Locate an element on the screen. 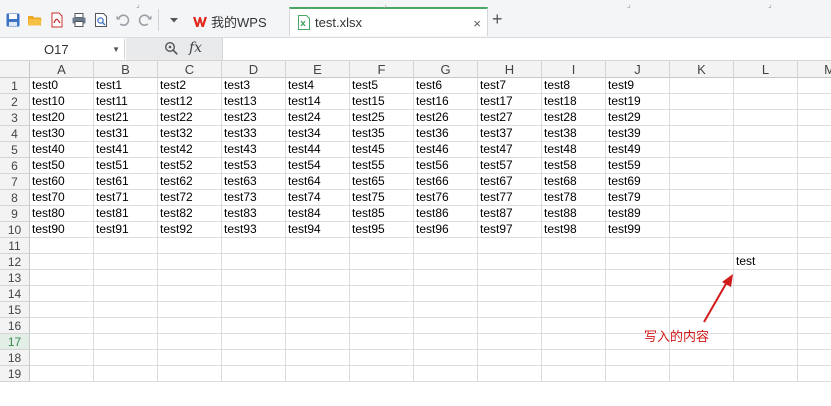  cell-E17 is located at coordinates (318, 342).